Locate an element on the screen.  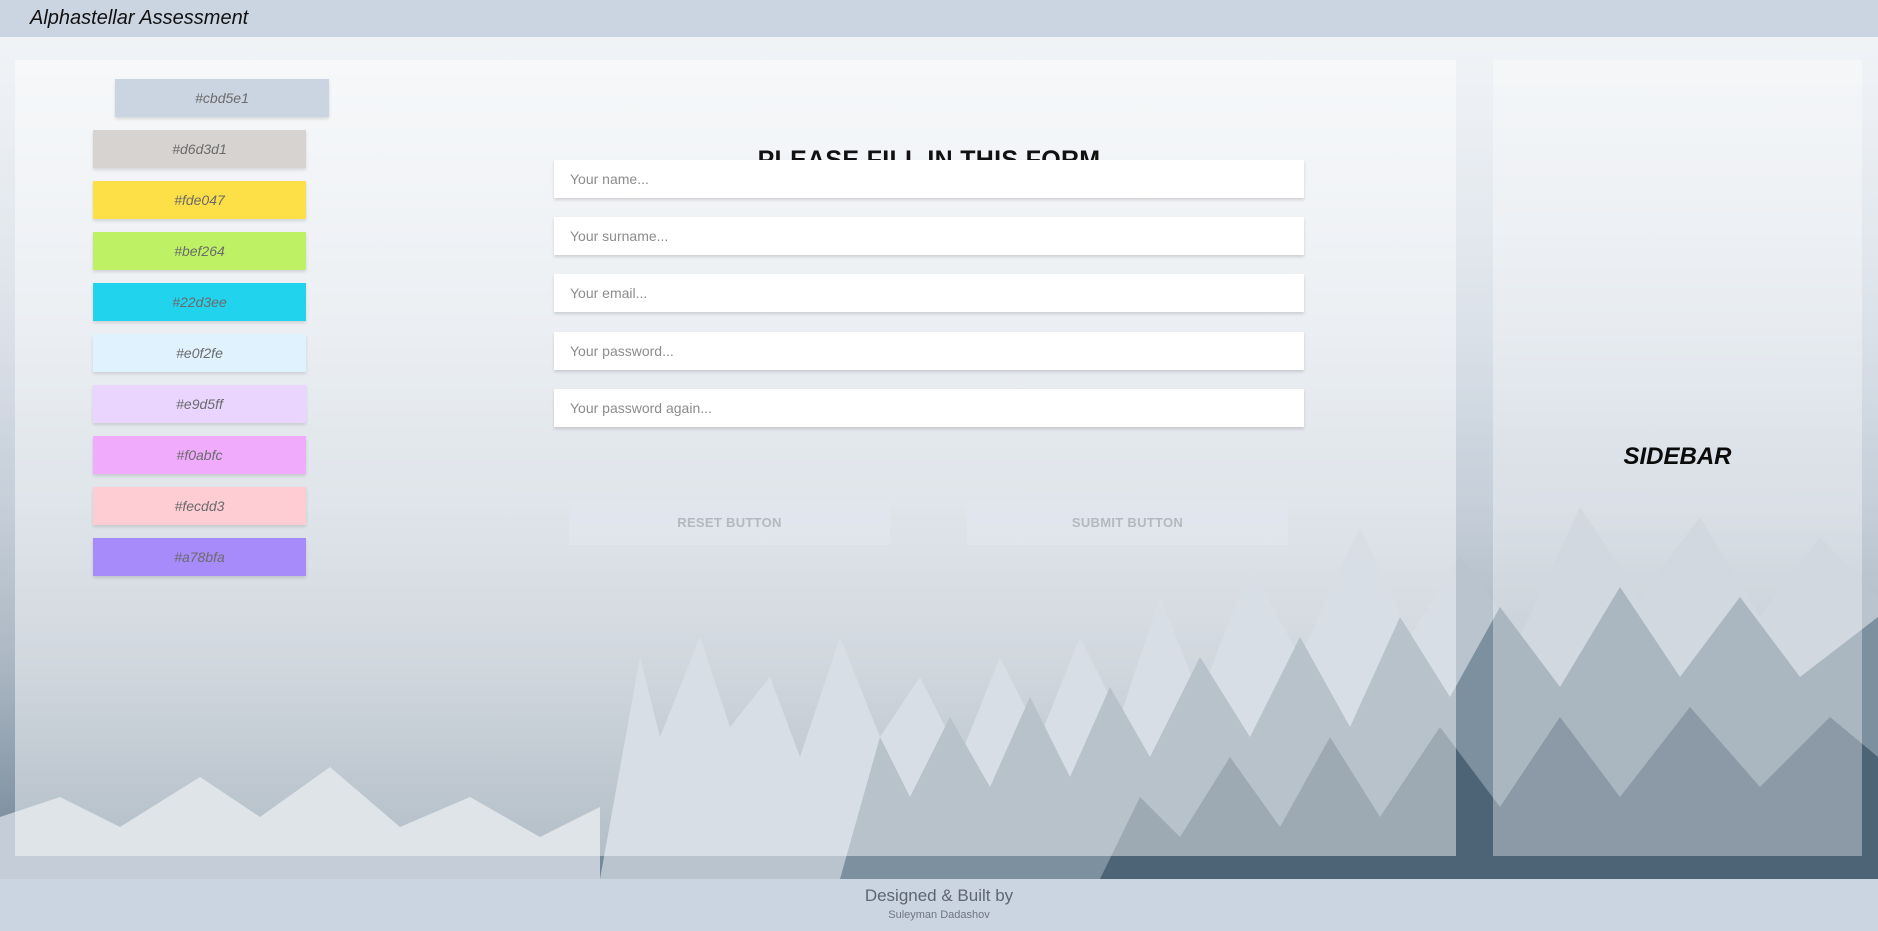
footer-author: Suleyman Dadashov is located at coordinates (939, 915).